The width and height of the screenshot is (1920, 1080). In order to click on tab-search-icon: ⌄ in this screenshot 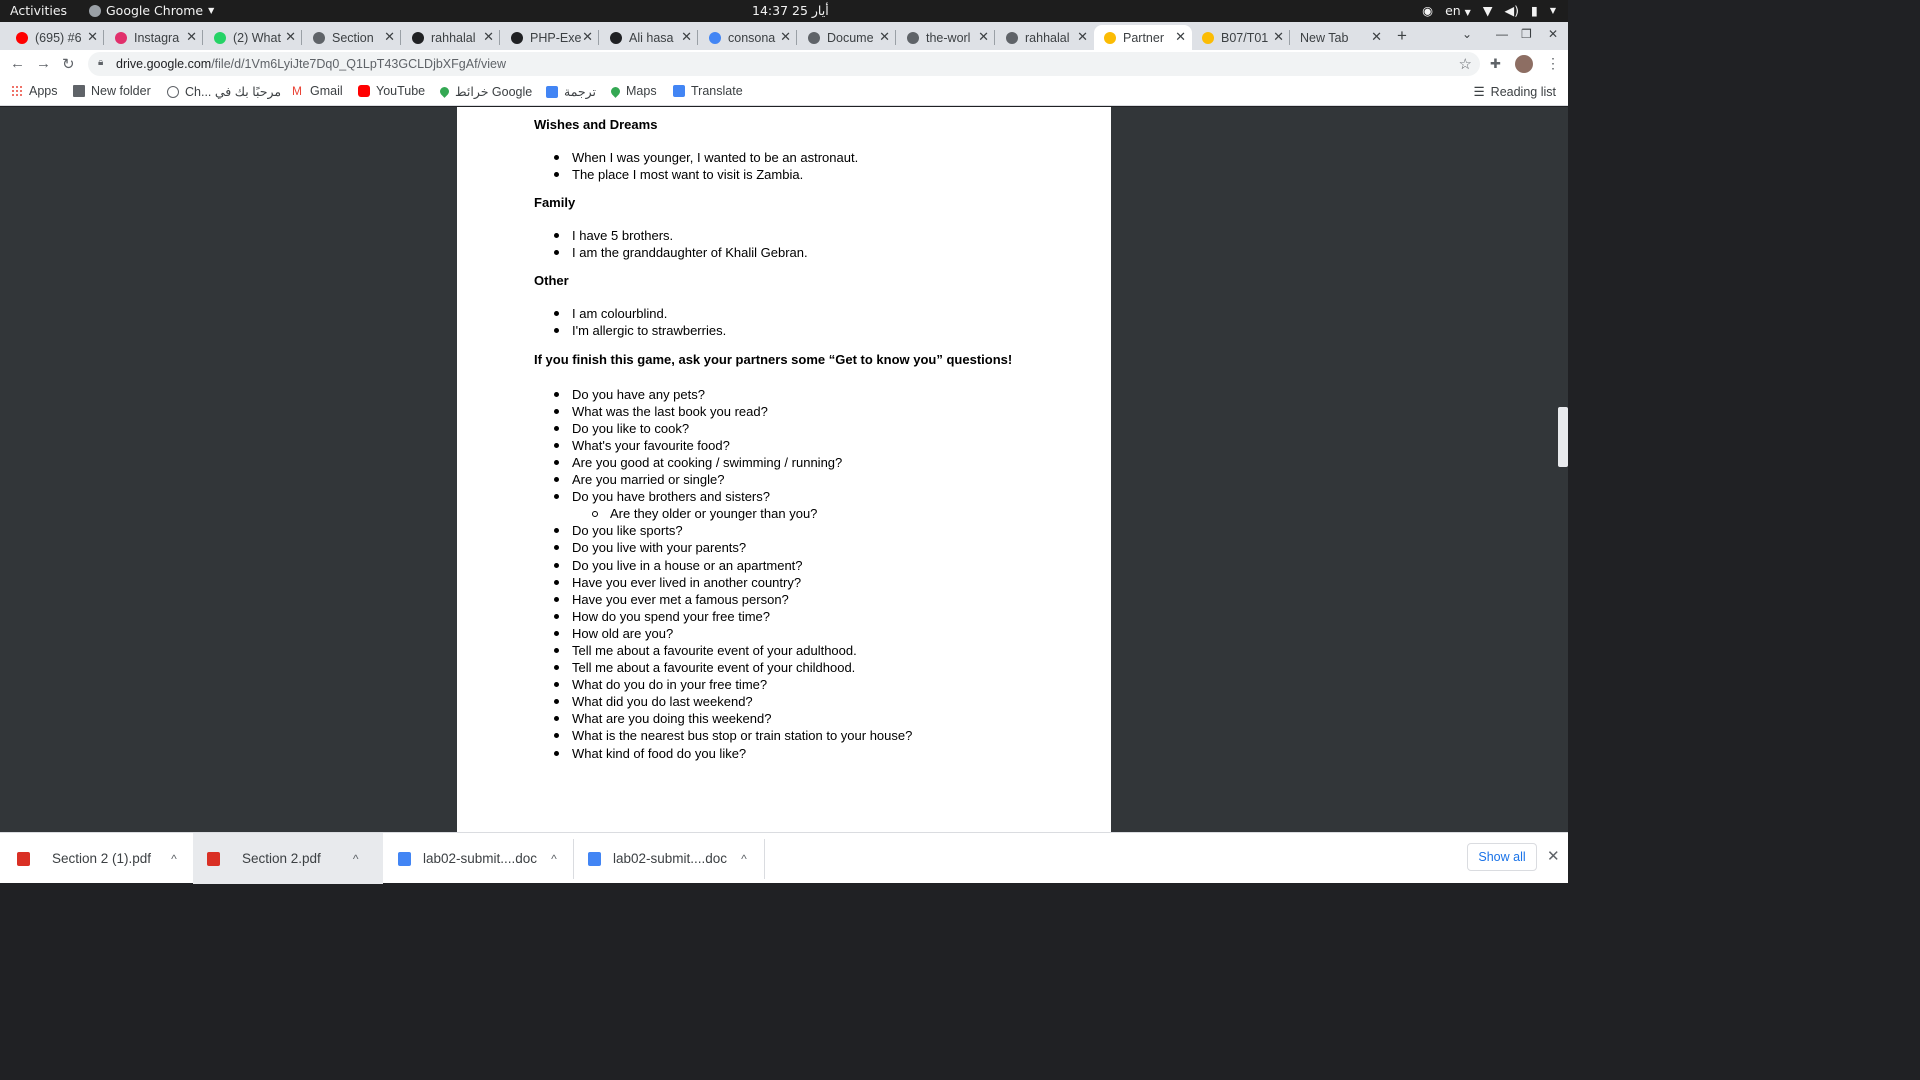, I will do `click(1467, 34)`.